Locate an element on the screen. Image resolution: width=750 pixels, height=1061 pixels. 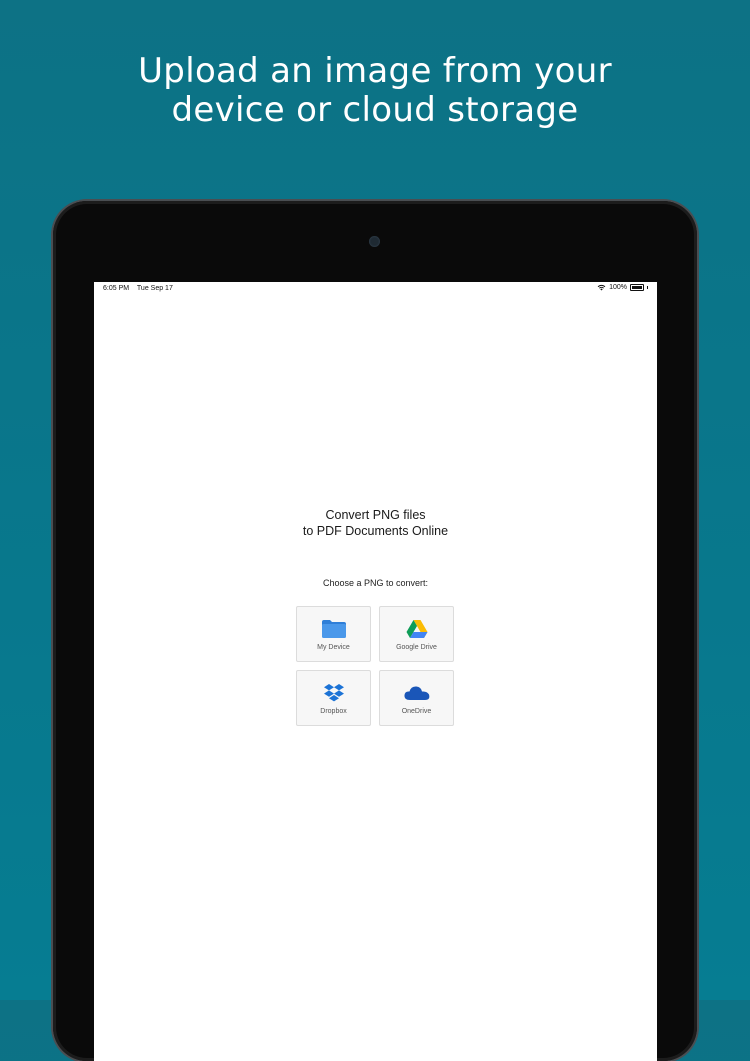
front-camera is located at coordinates (374, 241).